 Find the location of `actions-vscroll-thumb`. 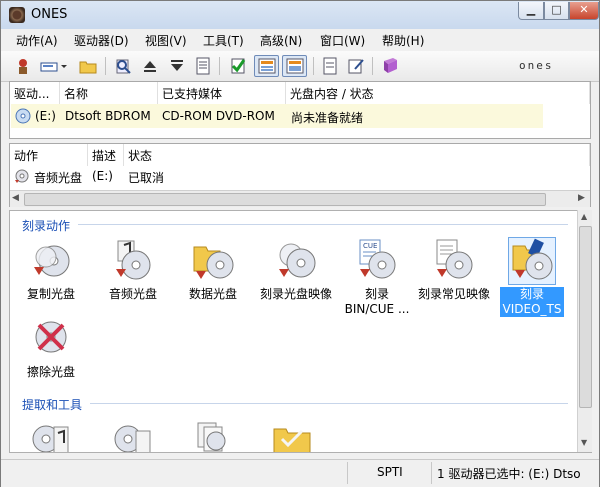

actions-vscroll-thumb is located at coordinates (585, 317).